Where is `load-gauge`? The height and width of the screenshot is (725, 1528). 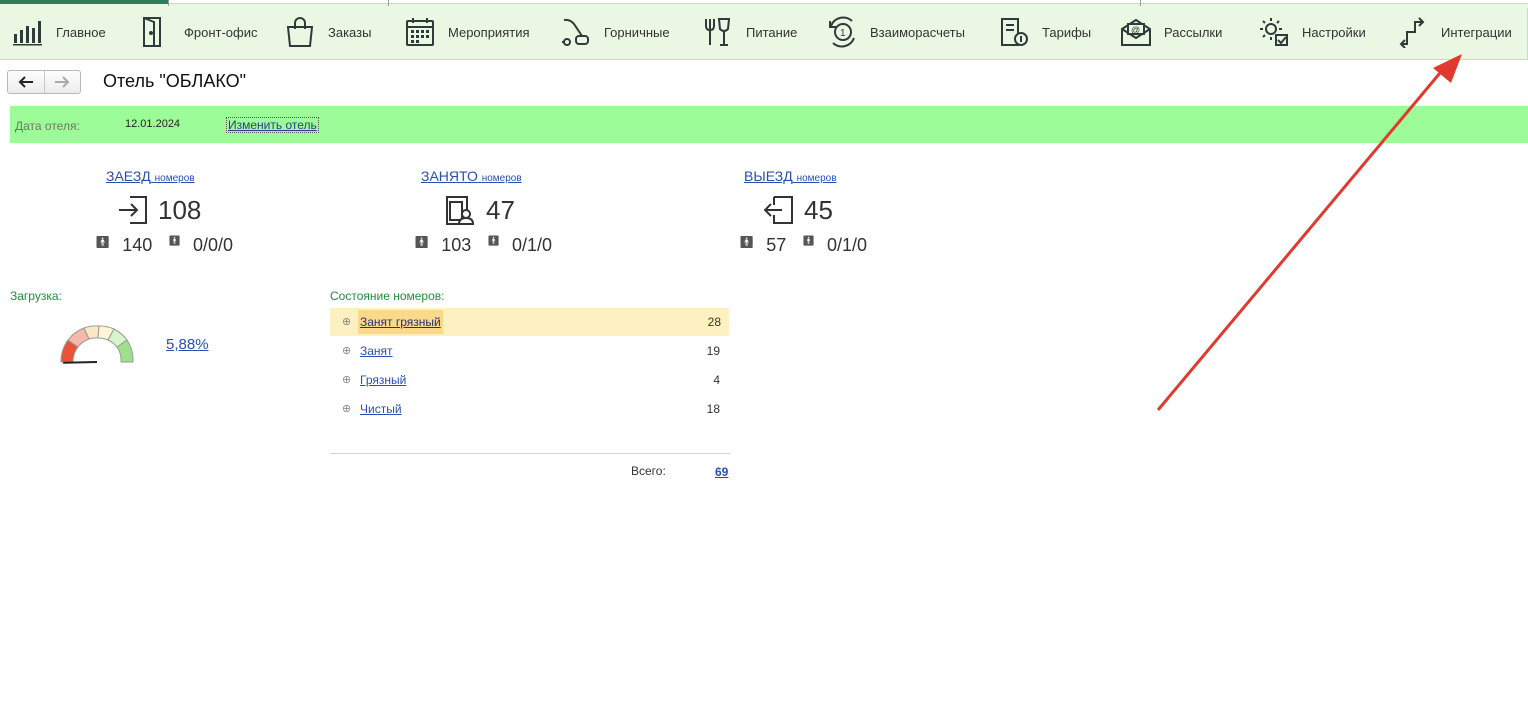 load-gauge is located at coordinates (97, 344).